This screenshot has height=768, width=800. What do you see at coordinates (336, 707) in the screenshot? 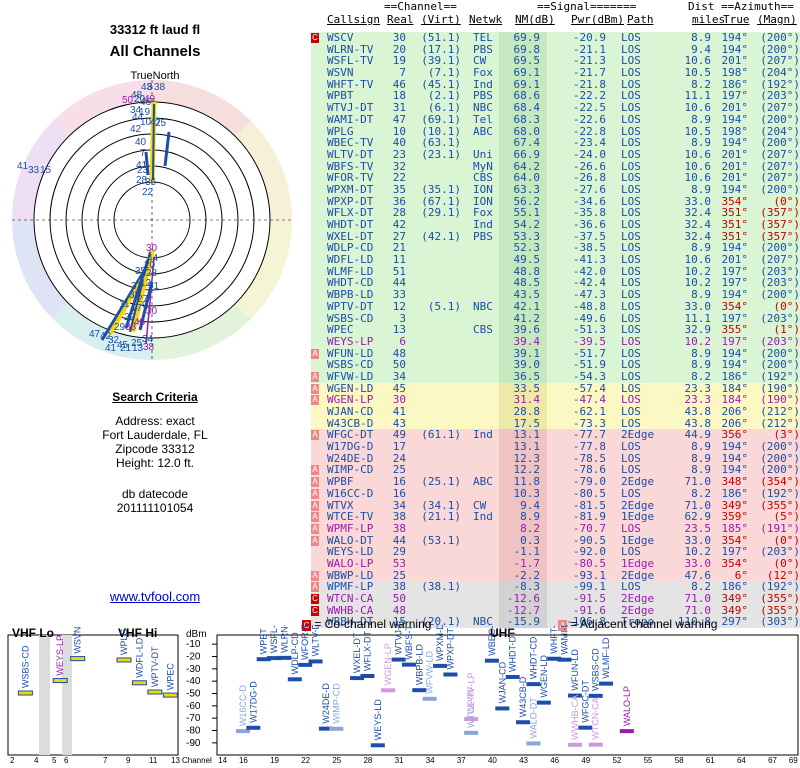
I see `spectrum-bar: WIMP-CD` at bounding box center [336, 707].